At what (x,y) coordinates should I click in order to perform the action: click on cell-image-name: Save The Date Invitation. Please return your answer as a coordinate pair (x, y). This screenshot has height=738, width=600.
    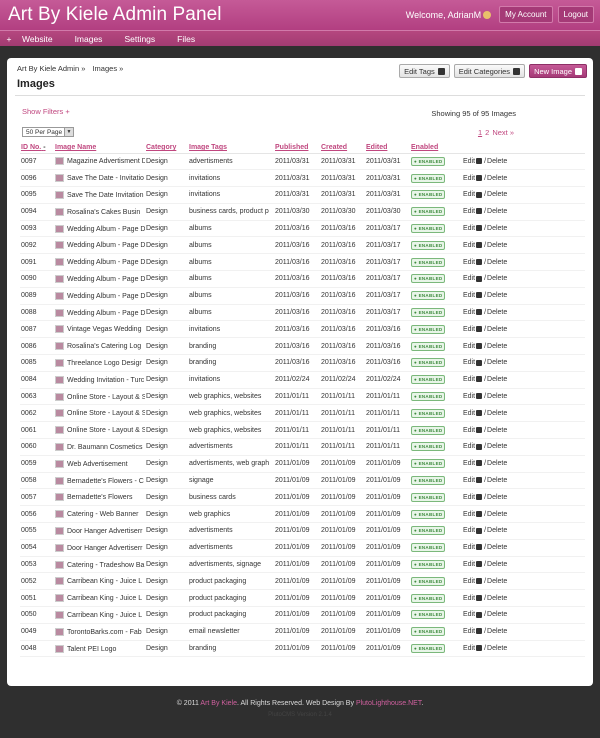
    Looking at the image, I should click on (99, 195).